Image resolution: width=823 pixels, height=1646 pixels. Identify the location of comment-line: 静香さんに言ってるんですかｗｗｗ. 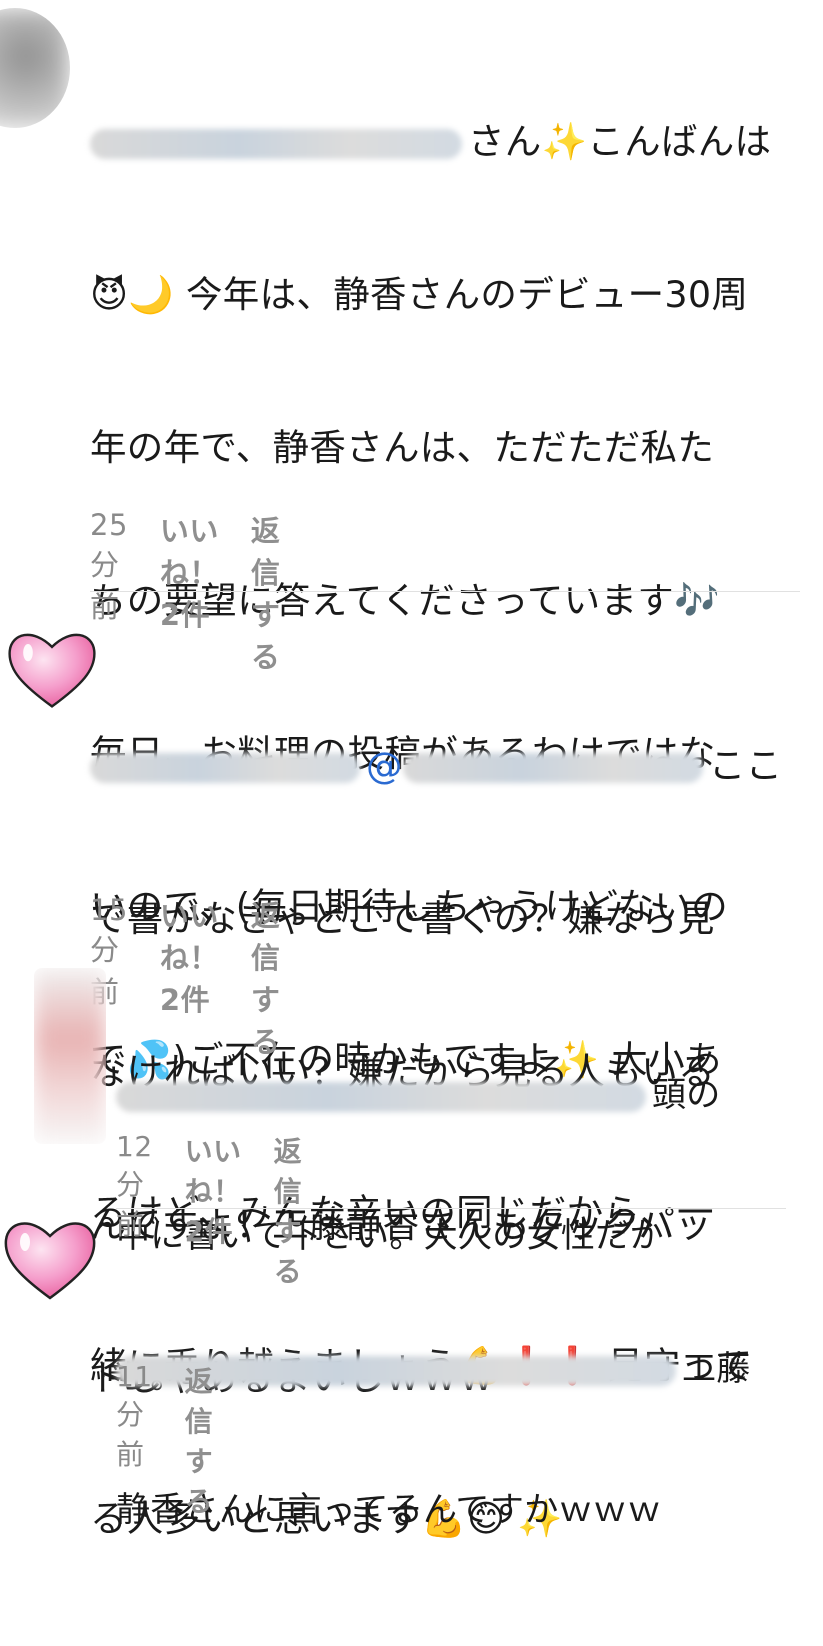
(389, 1510).